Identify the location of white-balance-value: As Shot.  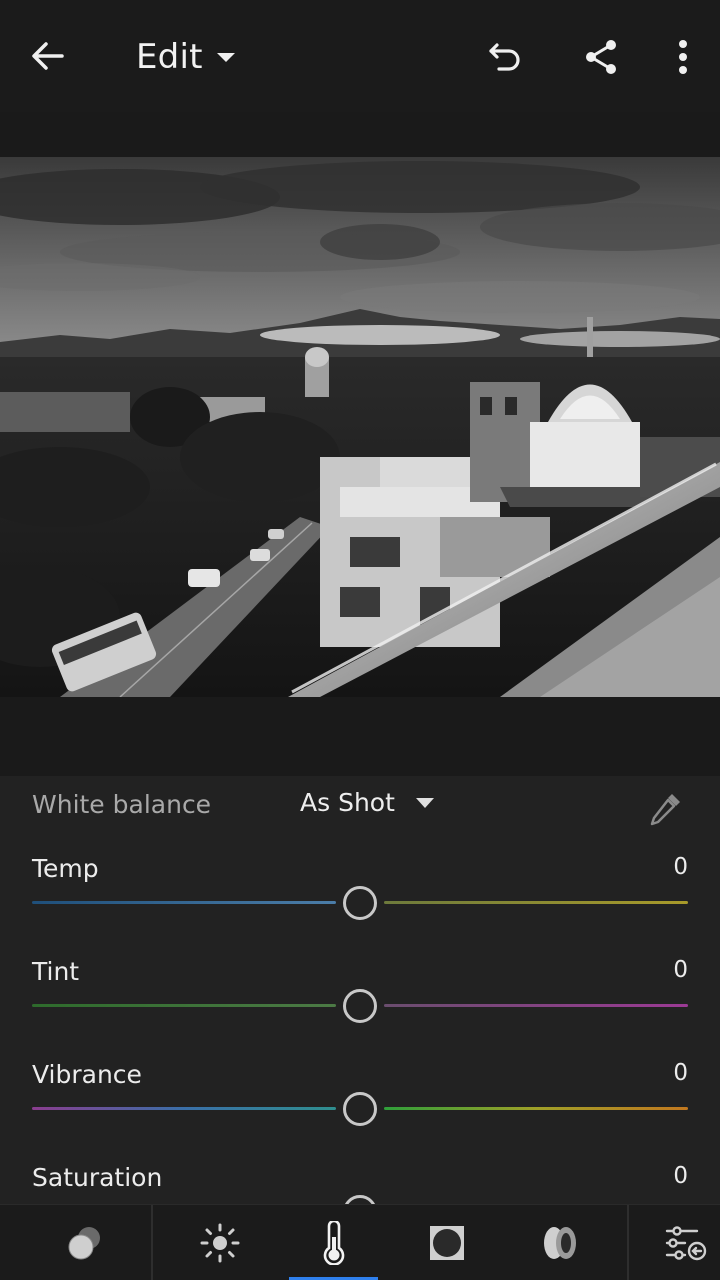
(347, 802).